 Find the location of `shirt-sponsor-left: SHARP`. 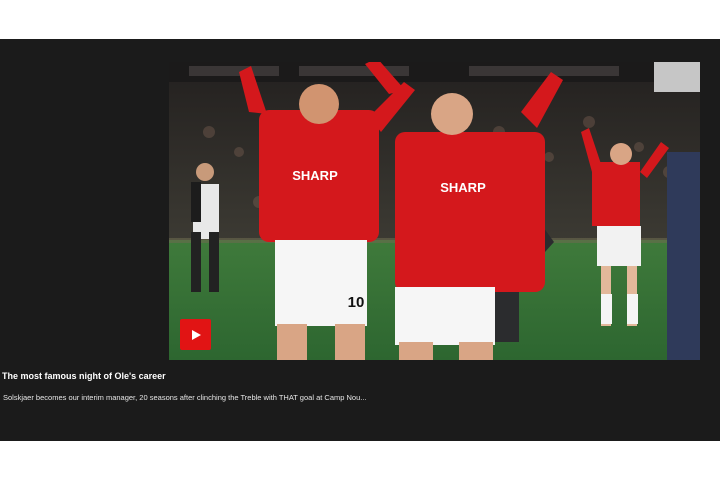

shirt-sponsor-left: SHARP is located at coordinates (315, 175).